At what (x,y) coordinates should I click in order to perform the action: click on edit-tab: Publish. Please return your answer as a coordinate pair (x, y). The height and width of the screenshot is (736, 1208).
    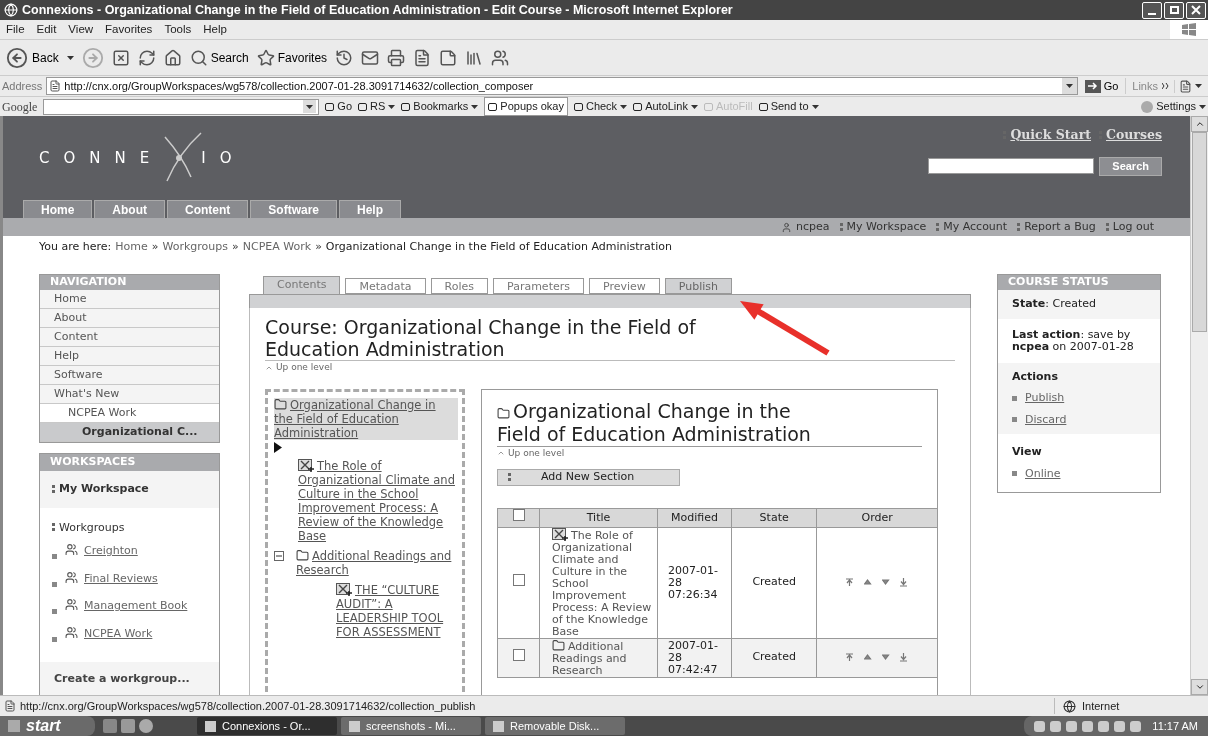
    Looking at the image, I should click on (698, 286).